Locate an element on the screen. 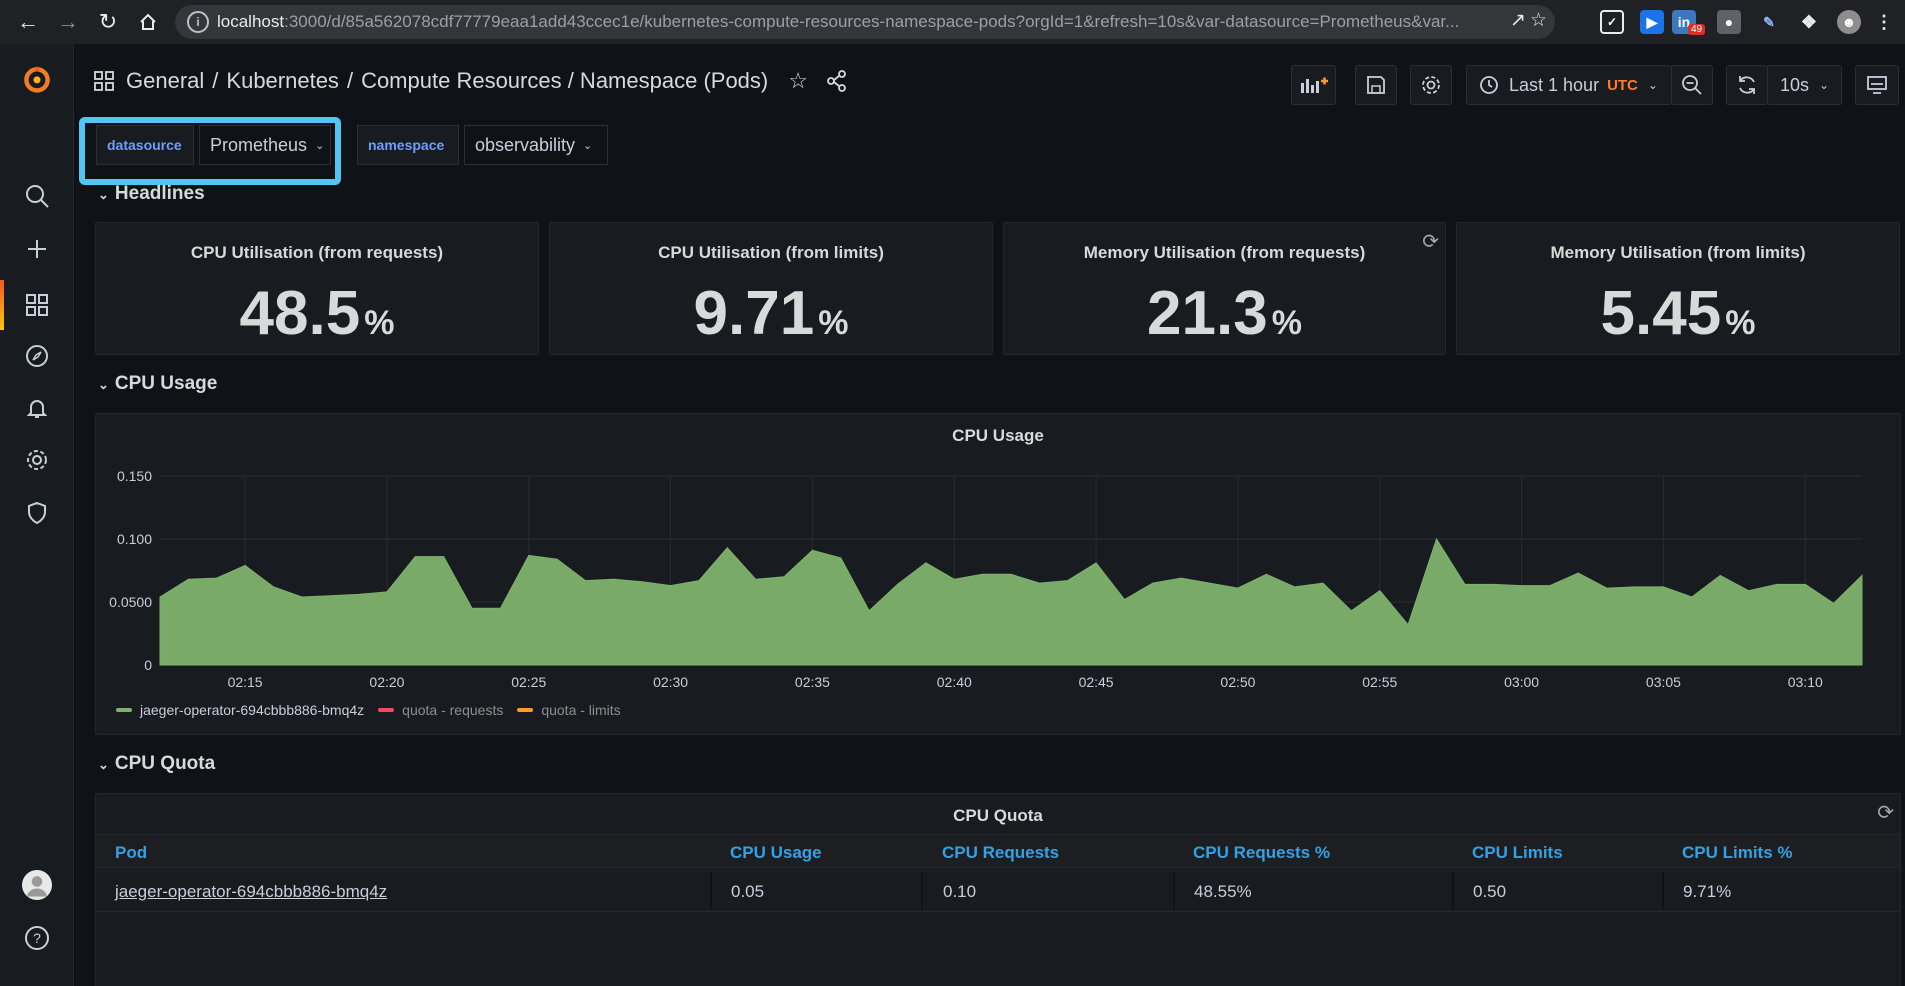 The height and width of the screenshot is (986, 1905). namespace-label-text: namespace is located at coordinates (406, 145).